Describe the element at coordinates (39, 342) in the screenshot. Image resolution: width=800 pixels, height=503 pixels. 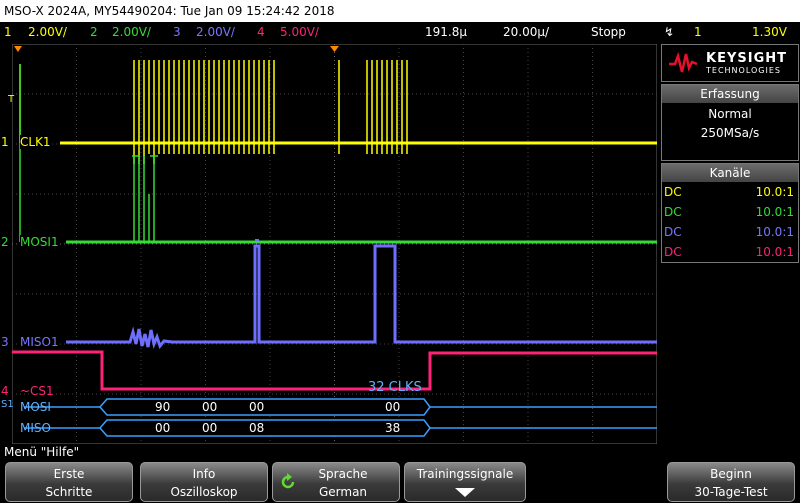
I see `miso-label: MISO1` at that location.